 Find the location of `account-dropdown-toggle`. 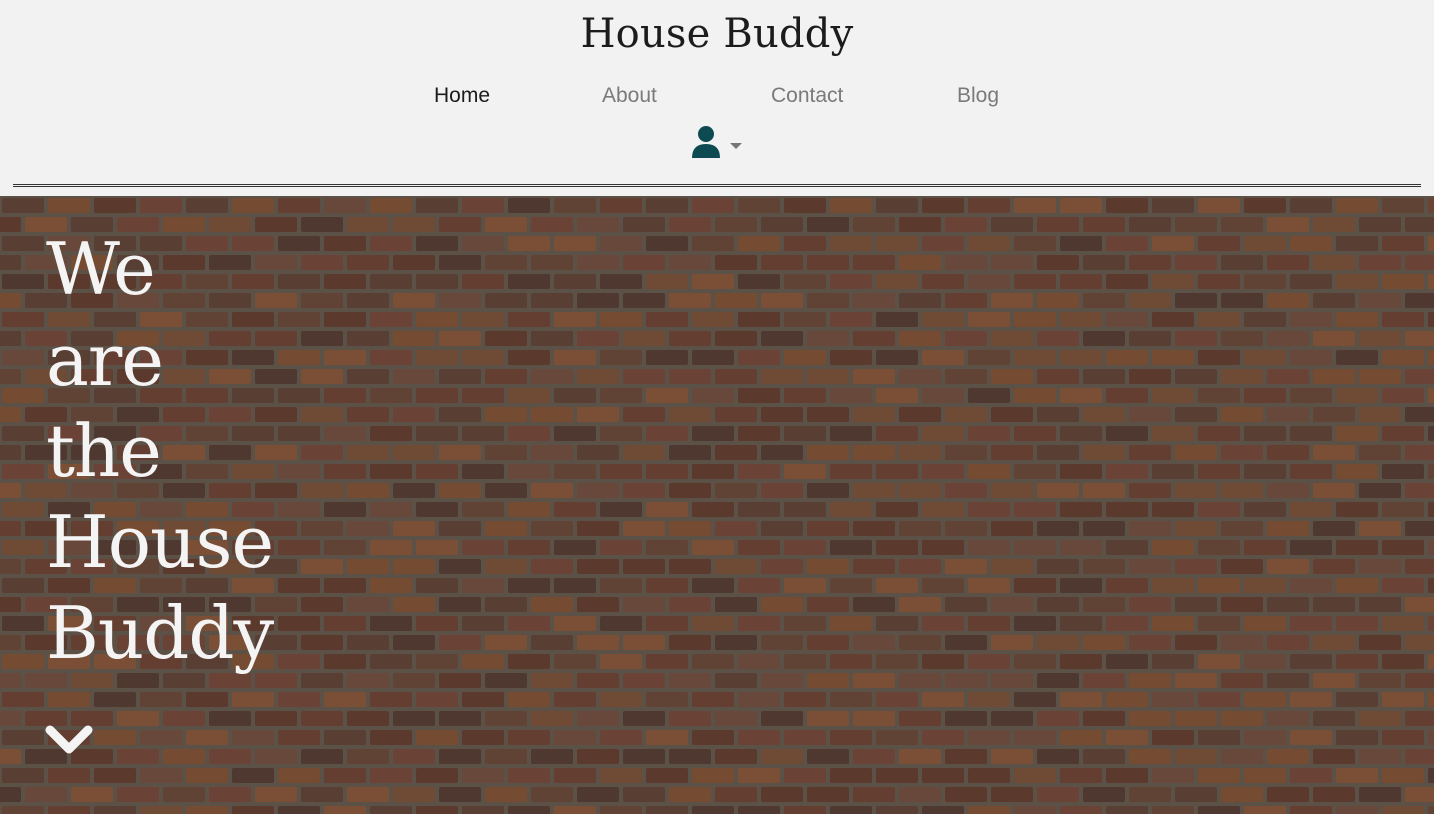

account-dropdown-toggle is located at coordinates (718, 142).